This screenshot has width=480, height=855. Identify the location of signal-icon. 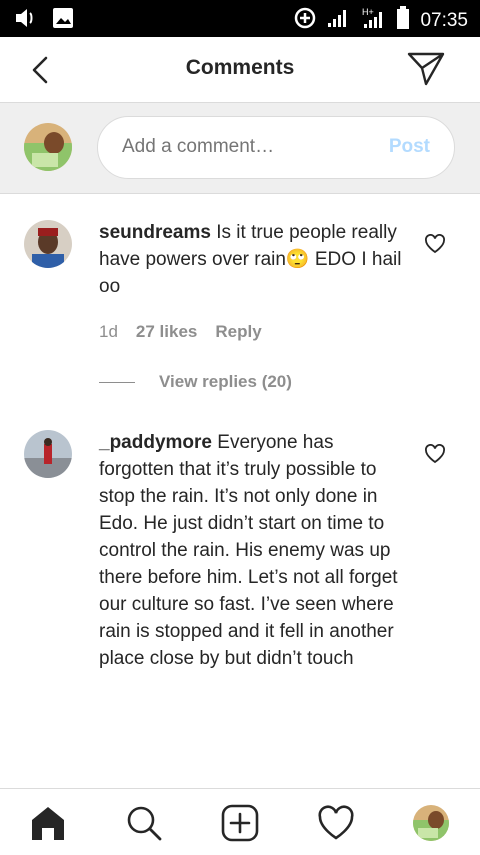
(338, 20).